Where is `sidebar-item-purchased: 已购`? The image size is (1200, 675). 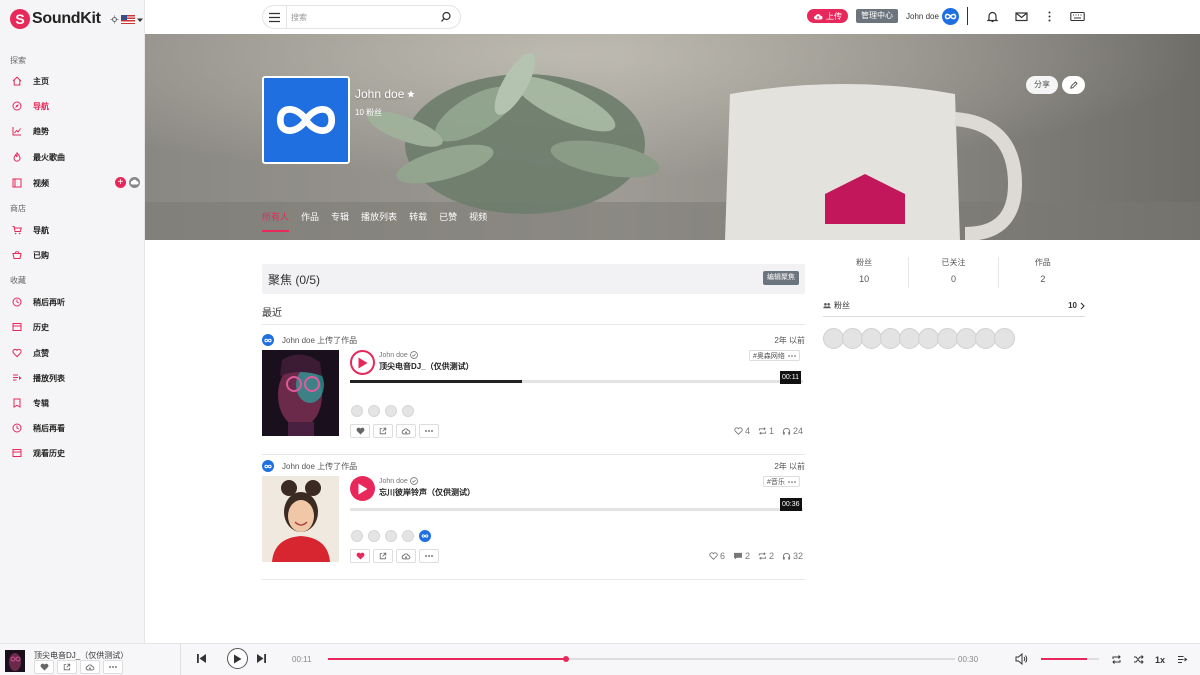 sidebar-item-purchased: 已购 is located at coordinates (76, 255).